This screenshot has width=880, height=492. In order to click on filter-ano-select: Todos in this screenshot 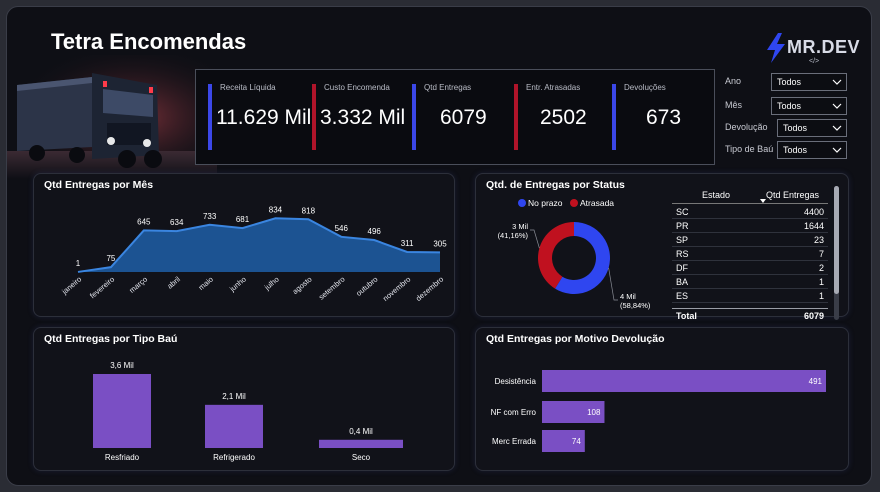, I will do `click(809, 82)`.